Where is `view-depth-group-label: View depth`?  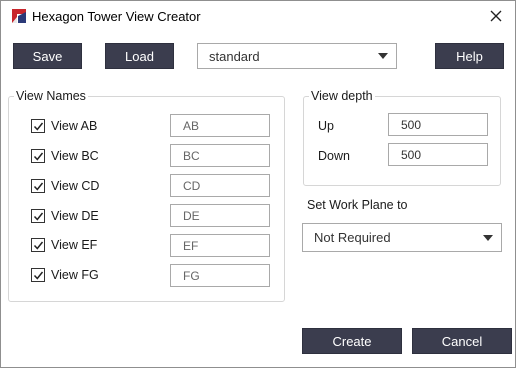
view-depth-group-label: View depth is located at coordinates (342, 96).